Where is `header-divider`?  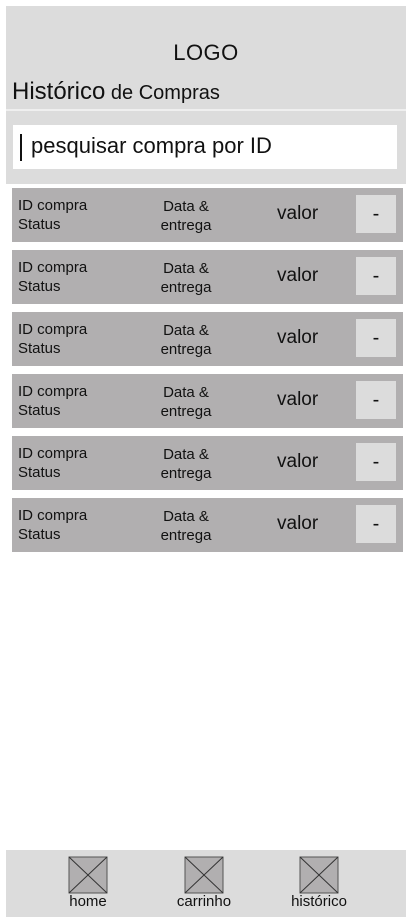 header-divider is located at coordinates (206, 110).